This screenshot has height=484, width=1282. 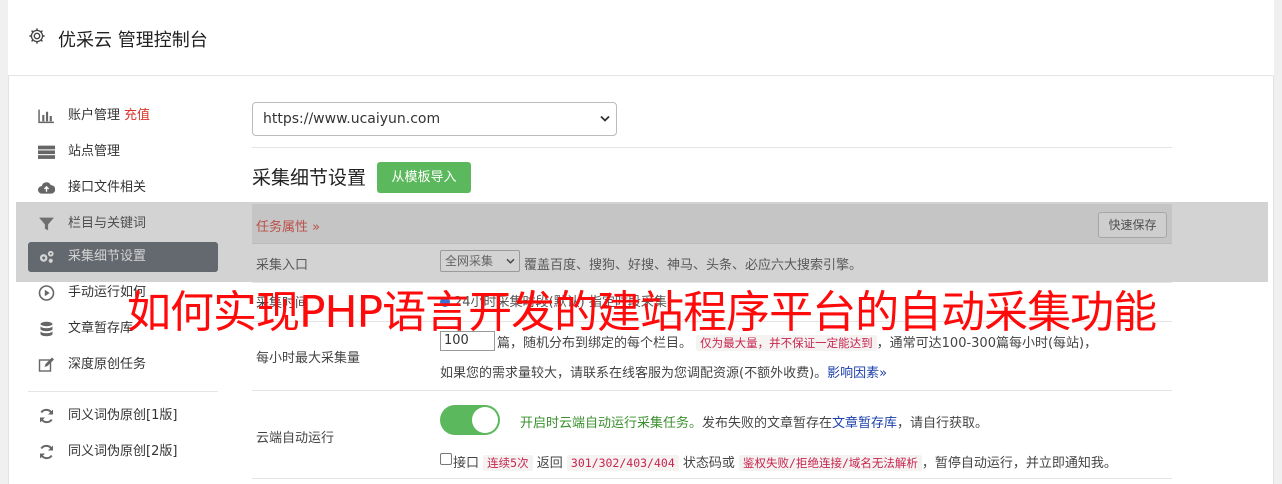 I want to click on section-title: 采集细节设置, so click(x=309, y=178).